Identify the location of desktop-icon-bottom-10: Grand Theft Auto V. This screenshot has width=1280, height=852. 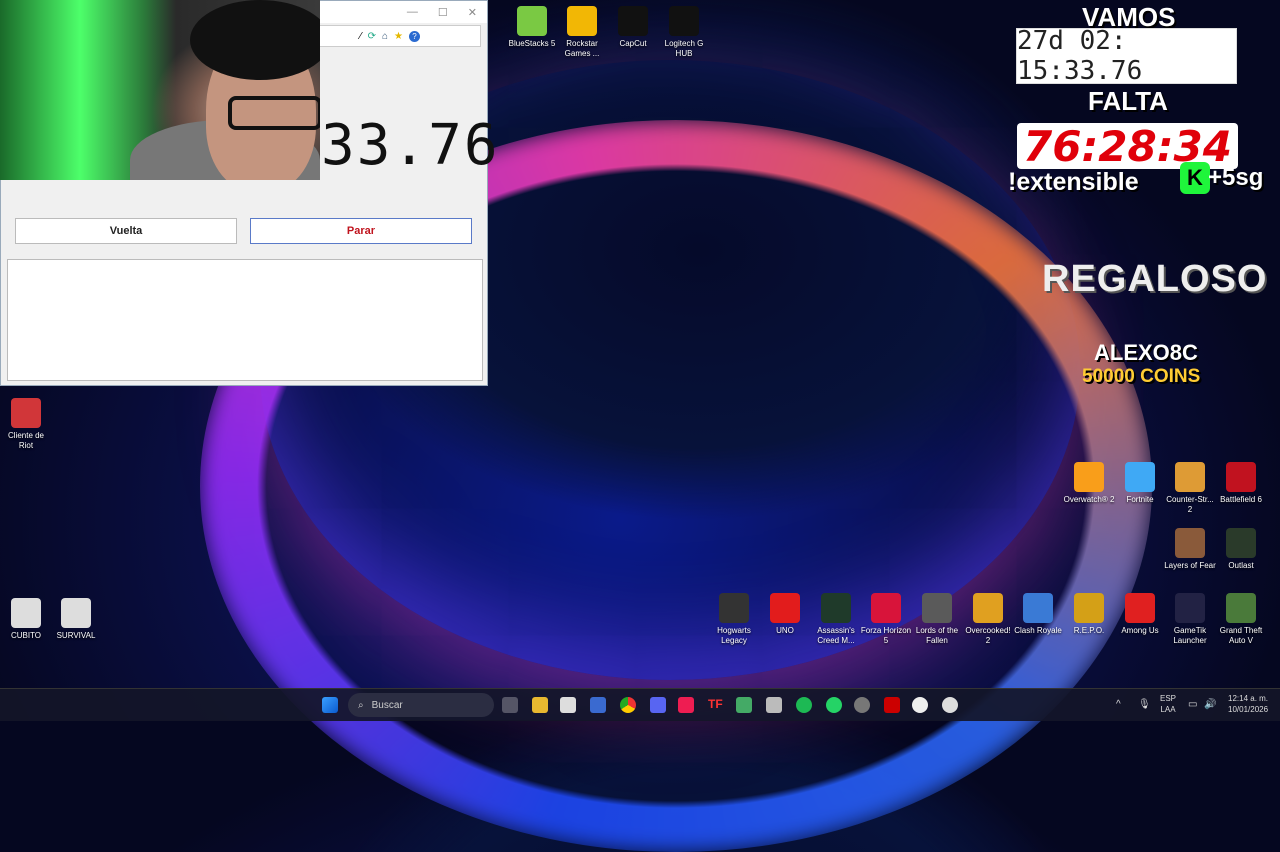
(1241, 619).